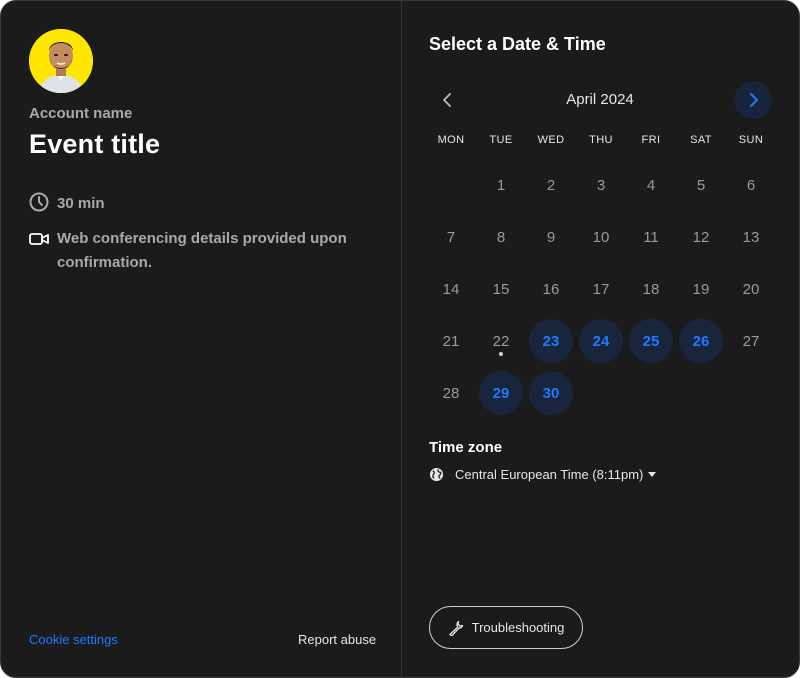  What do you see at coordinates (455, 628) in the screenshot?
I see `wrench-icon` at bounding box center [455, 628].